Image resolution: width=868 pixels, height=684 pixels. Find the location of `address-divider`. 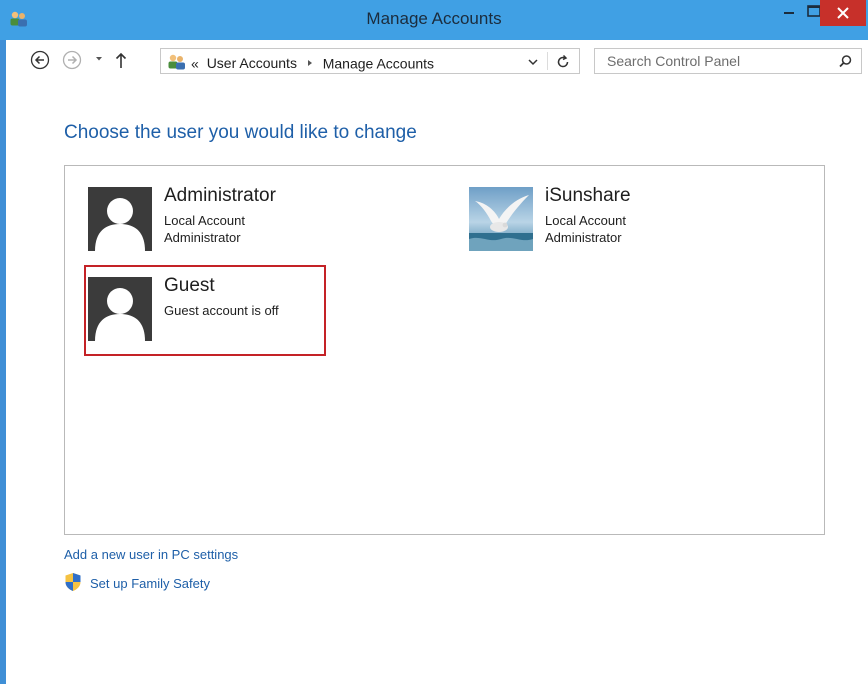

address-divider is located at coordinates (547, 61).